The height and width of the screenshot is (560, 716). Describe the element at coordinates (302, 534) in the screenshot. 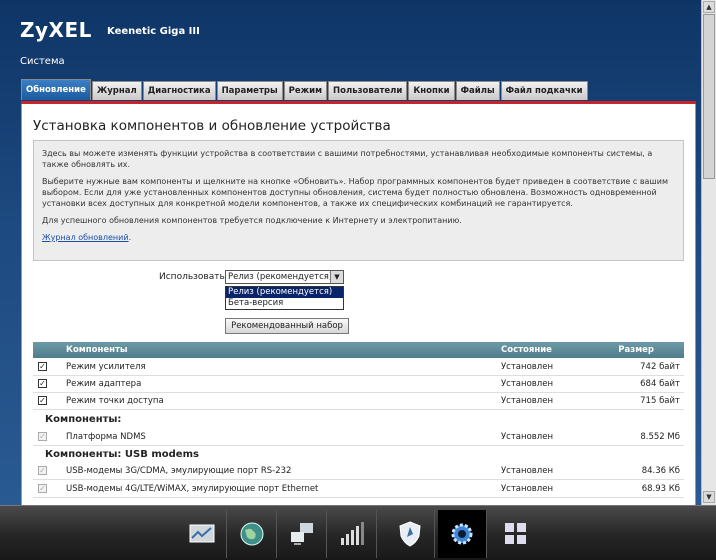

I see `network-icon` at that location.